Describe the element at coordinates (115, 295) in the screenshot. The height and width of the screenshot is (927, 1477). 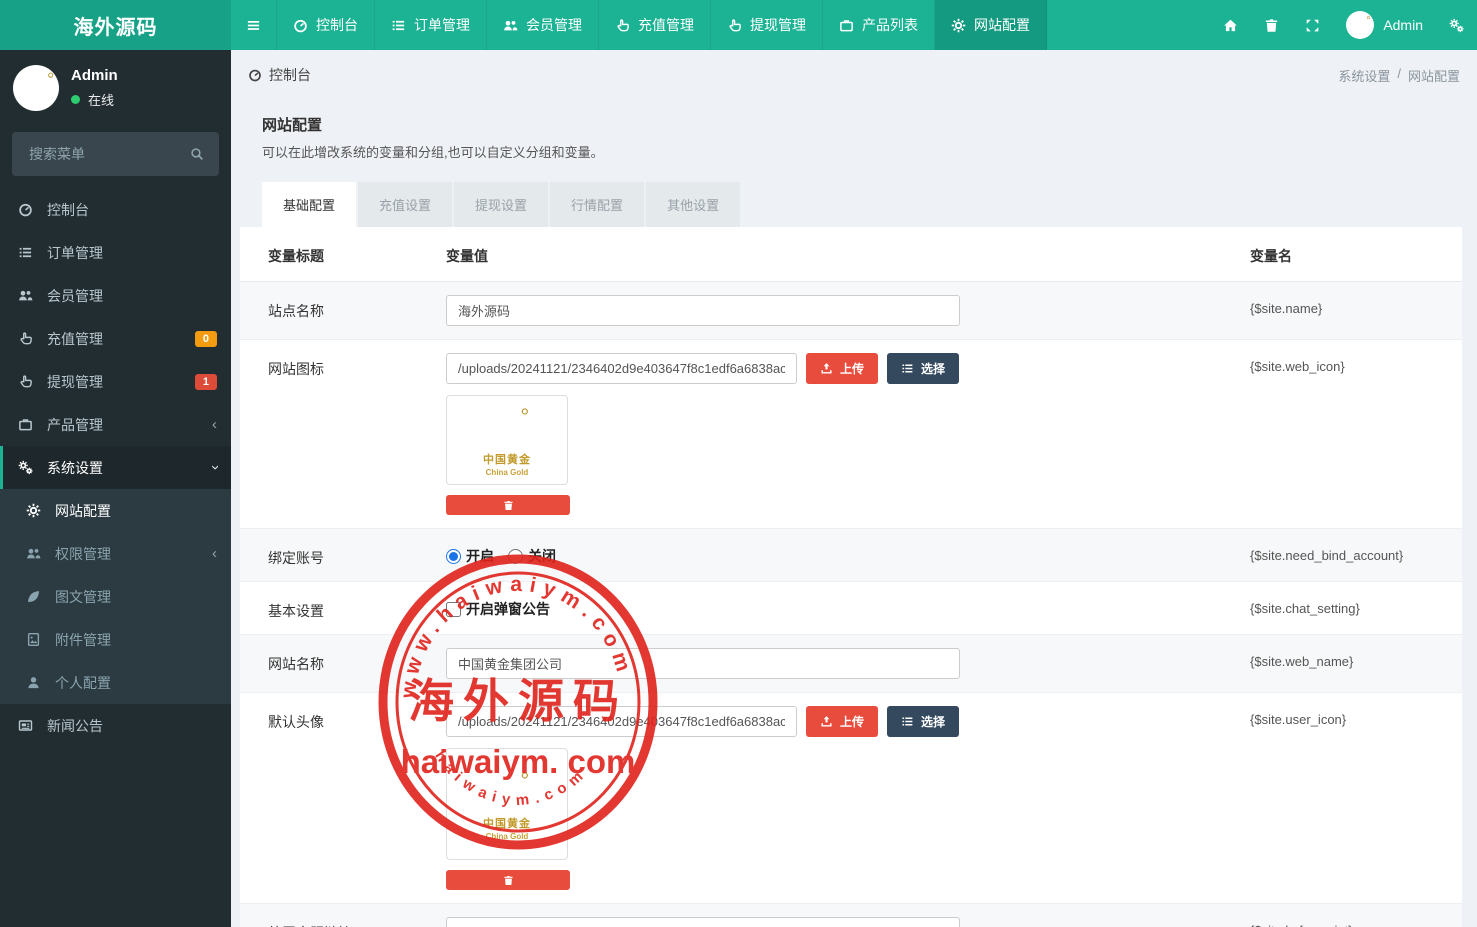
I see `sidebar-item-members: 会员管理` at that location.